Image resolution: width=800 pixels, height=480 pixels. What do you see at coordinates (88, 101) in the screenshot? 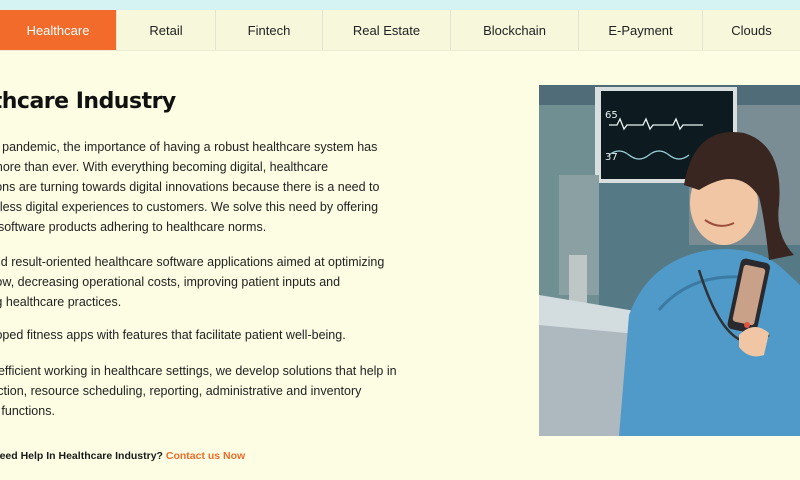
I see `section-title-text: Healthcare Industry` at bounding box center [88, 101].